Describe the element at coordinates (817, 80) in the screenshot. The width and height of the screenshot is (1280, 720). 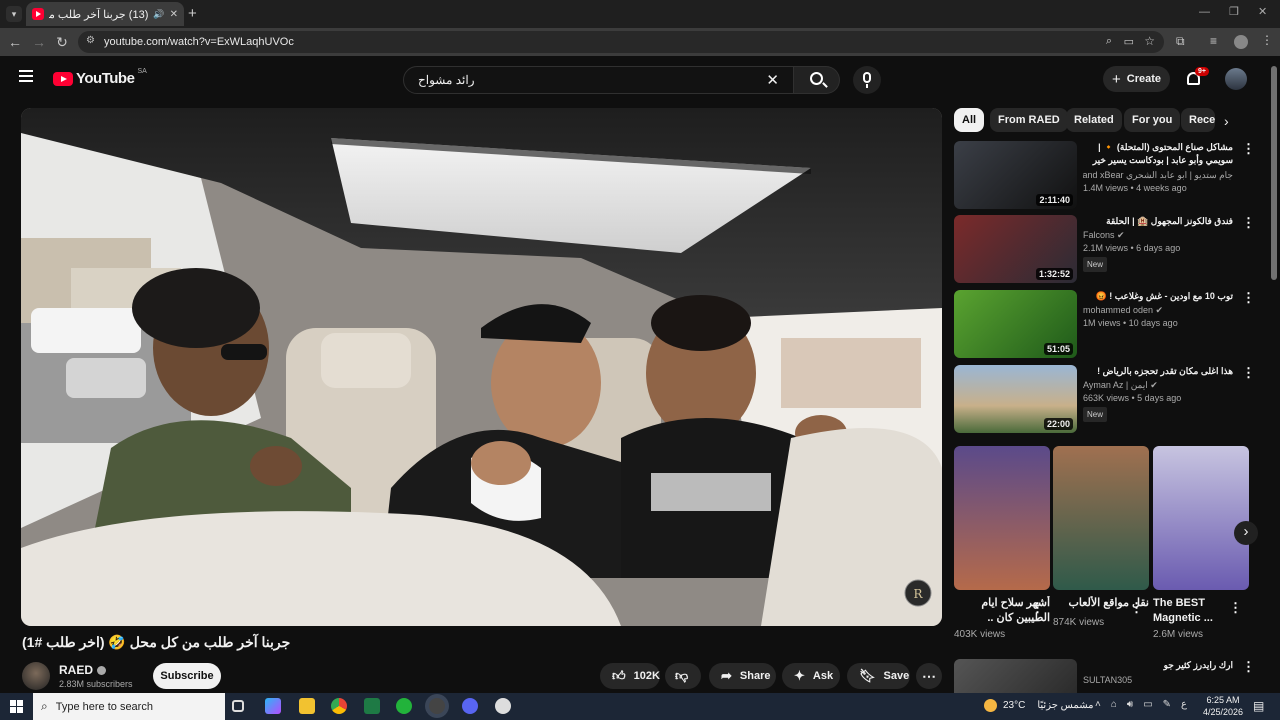
I see `search-button` at that location.